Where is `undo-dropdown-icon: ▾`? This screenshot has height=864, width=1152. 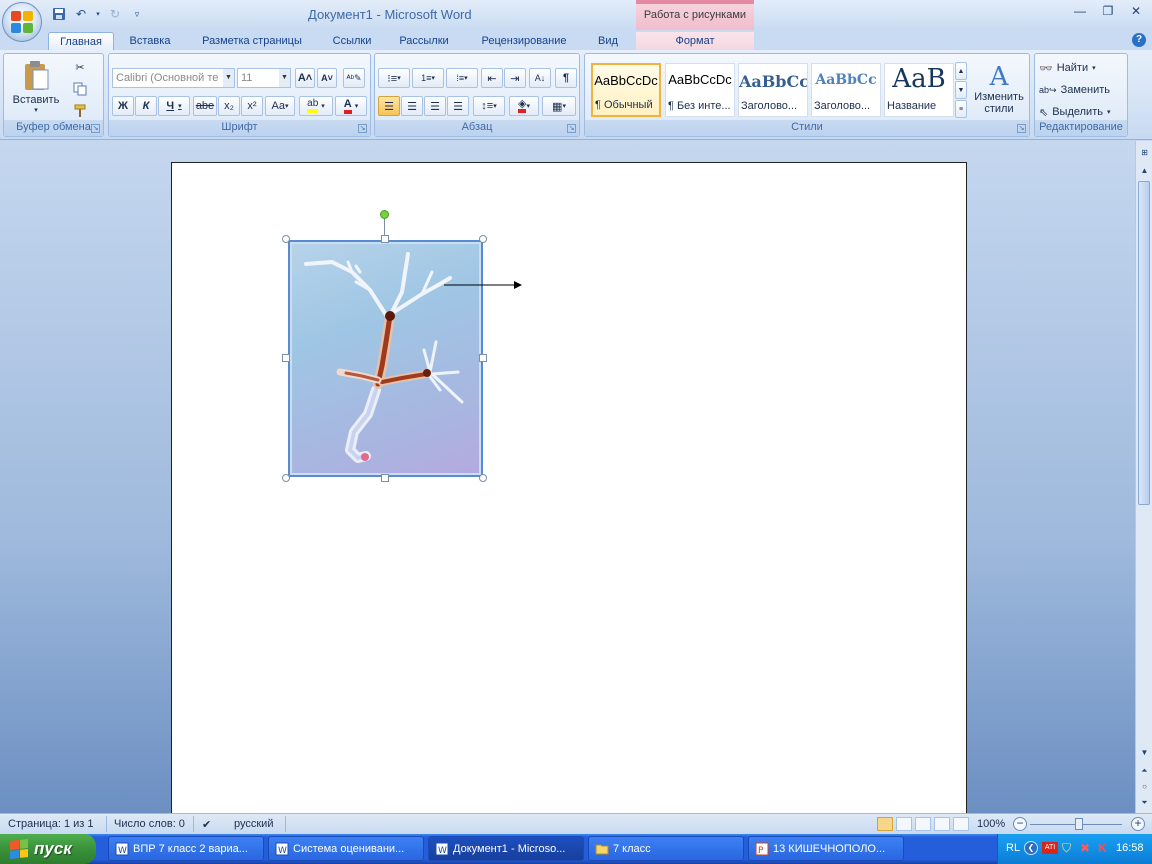 undo-dropdown-icon: ▾ is located at coordinates (98, 14).